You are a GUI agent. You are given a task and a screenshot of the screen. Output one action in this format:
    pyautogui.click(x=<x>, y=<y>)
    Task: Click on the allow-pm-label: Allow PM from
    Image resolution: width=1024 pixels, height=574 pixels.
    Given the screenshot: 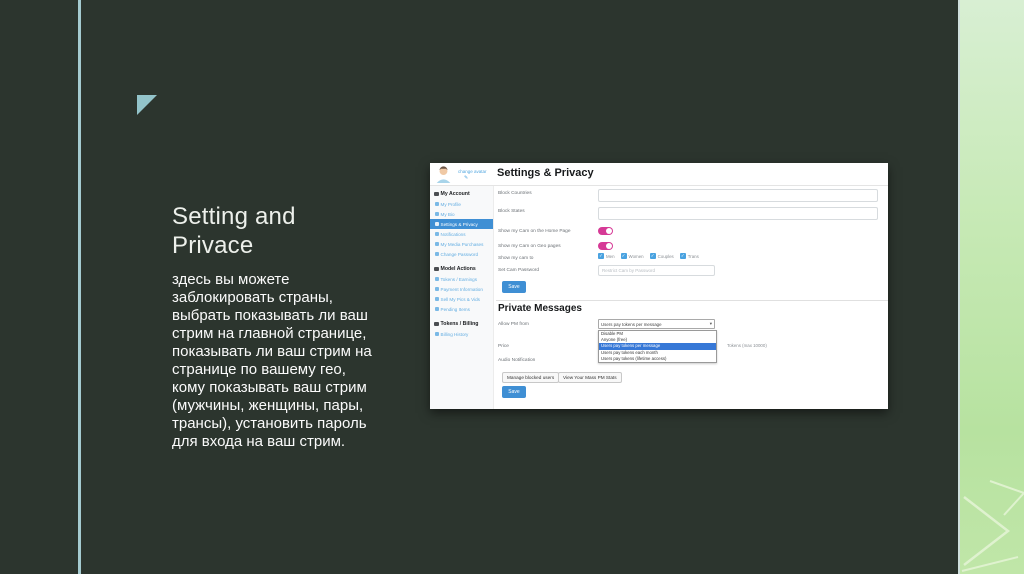 What is the action you would take?
    pyautogui.click(x=513, y=324)
    